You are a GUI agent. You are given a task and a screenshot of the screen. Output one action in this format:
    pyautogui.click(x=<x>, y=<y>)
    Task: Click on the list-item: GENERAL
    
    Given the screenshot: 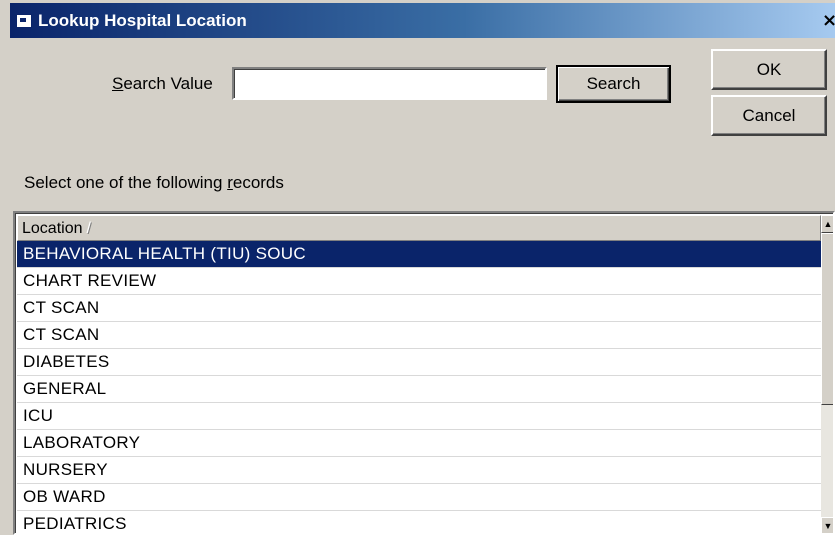 What is the action you would take?
    pyautogui.click(x=419, y=389)
    